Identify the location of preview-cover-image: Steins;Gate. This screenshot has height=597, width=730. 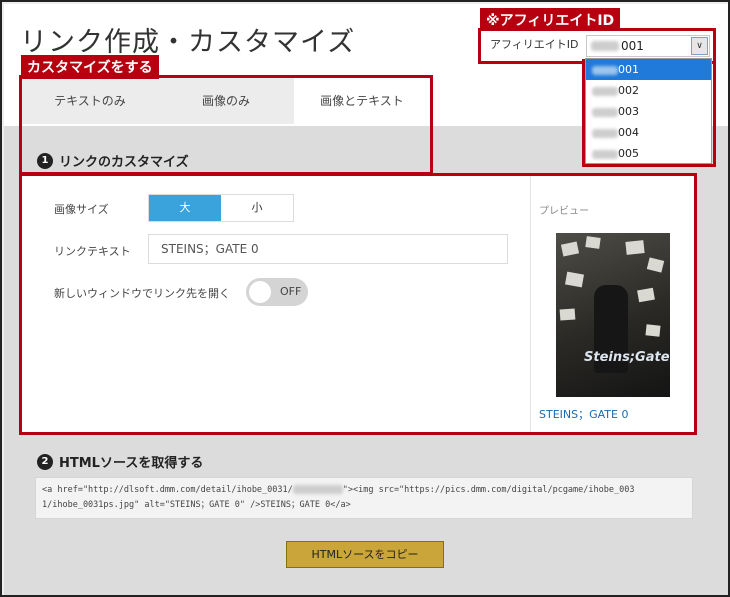
(613, 315).